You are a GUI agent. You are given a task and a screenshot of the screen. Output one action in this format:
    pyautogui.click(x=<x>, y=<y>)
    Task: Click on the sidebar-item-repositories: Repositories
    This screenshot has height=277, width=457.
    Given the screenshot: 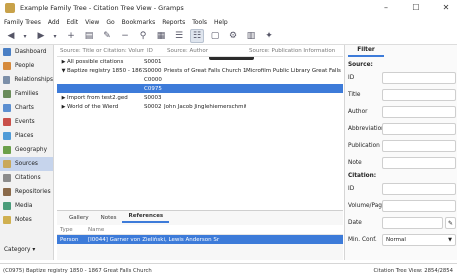 What is the action you would take?
    pyautogui.click(x=26, y=192)
    